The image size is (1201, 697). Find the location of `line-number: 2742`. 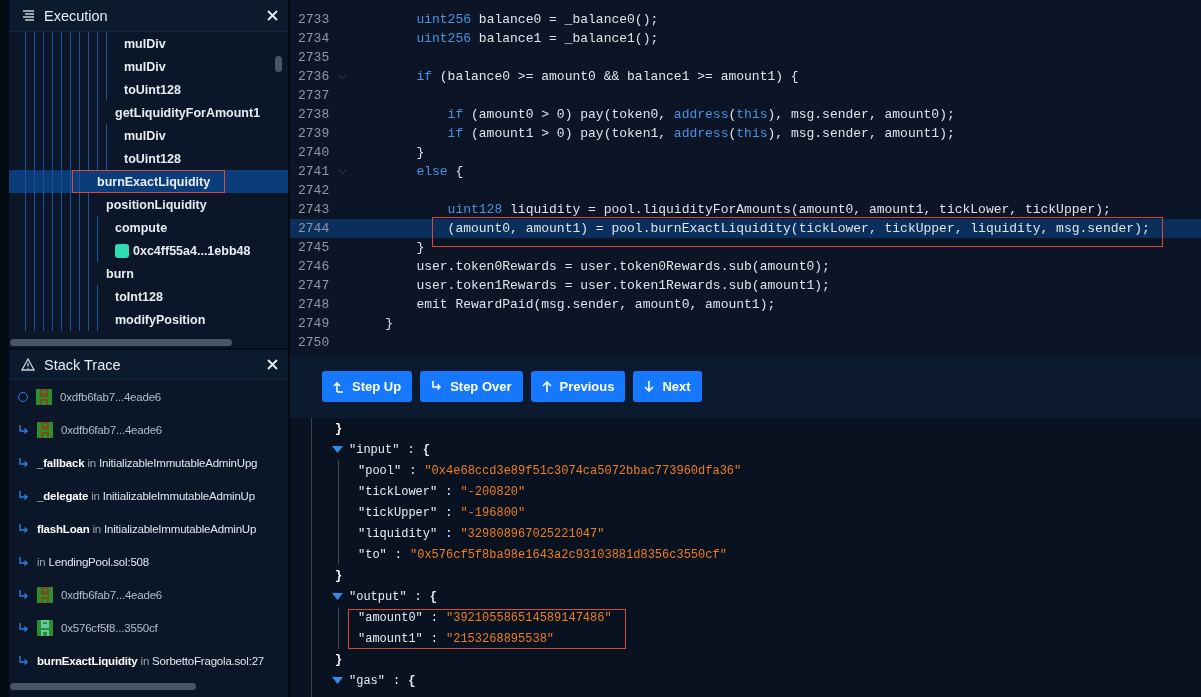

line-number: 2742 is located at coordinates (314, 190).